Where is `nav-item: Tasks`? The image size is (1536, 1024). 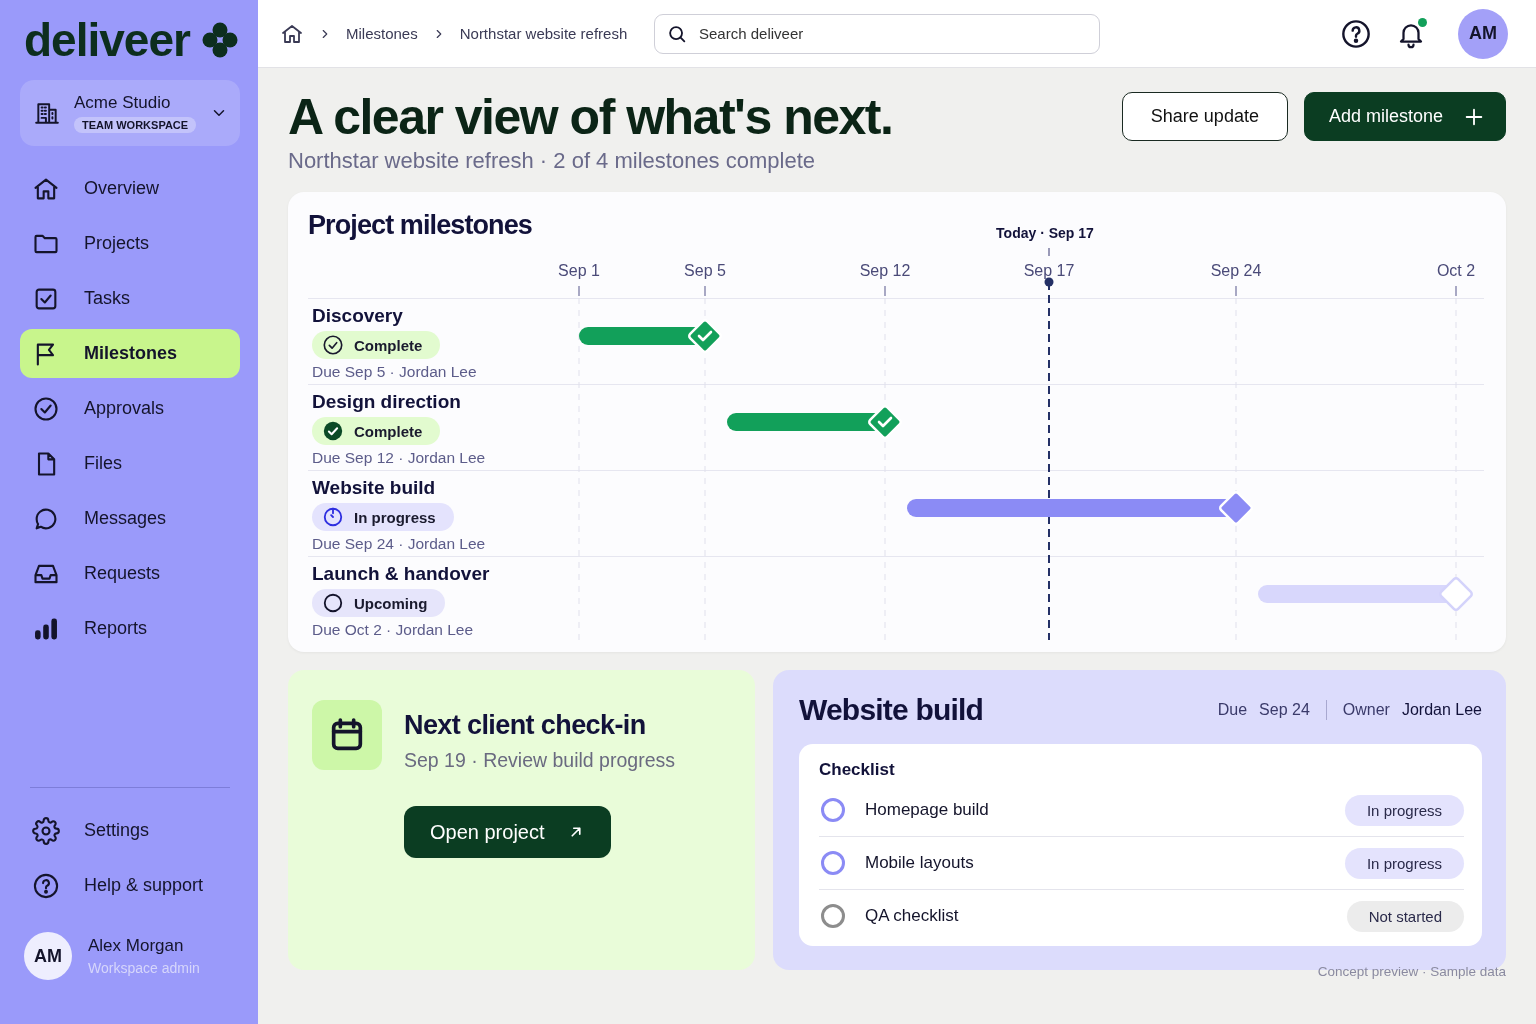 nav-item: Tasks is located at coordinates (130, 298).